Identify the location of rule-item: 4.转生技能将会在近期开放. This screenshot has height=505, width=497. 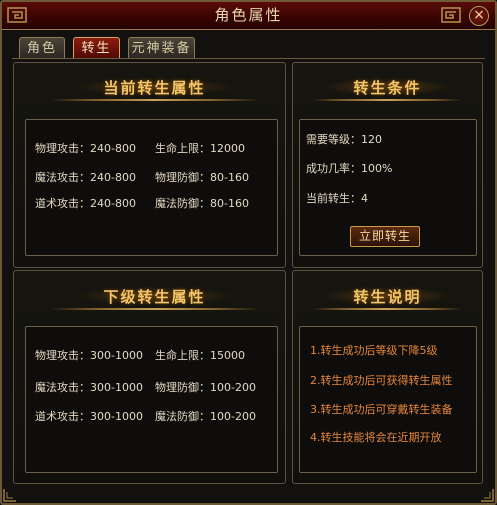
(376, 437).